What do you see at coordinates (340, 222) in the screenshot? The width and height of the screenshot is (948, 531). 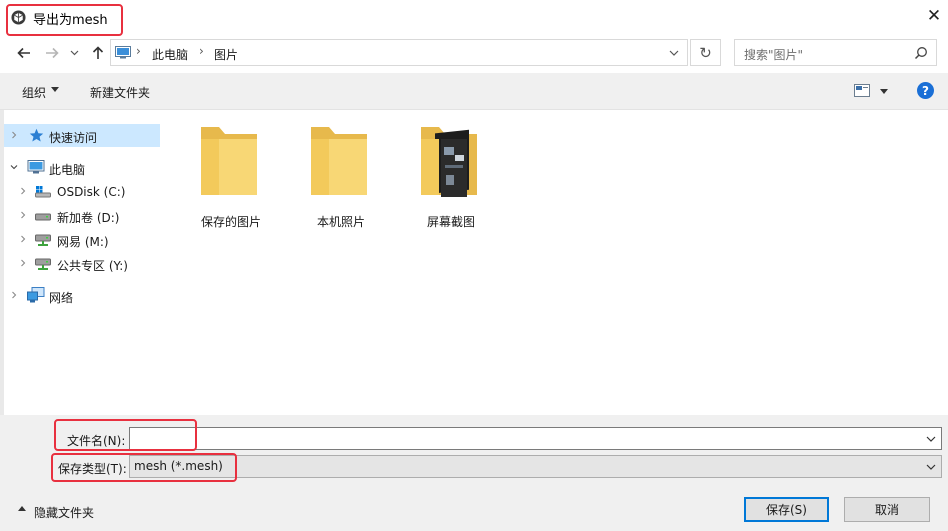 I see `file-name: 本机照片` at bounding box center [340, 222].